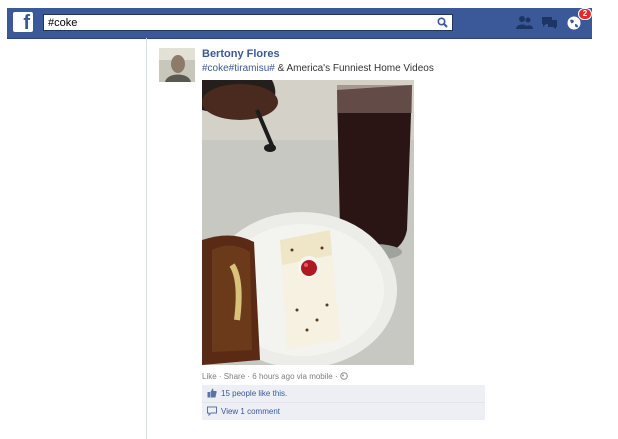 This screenshot has height=439, width=618. Describe the element at coordinates (343, 393) in the screenshot. I see `likes-row: 15 people like this.` at that location.